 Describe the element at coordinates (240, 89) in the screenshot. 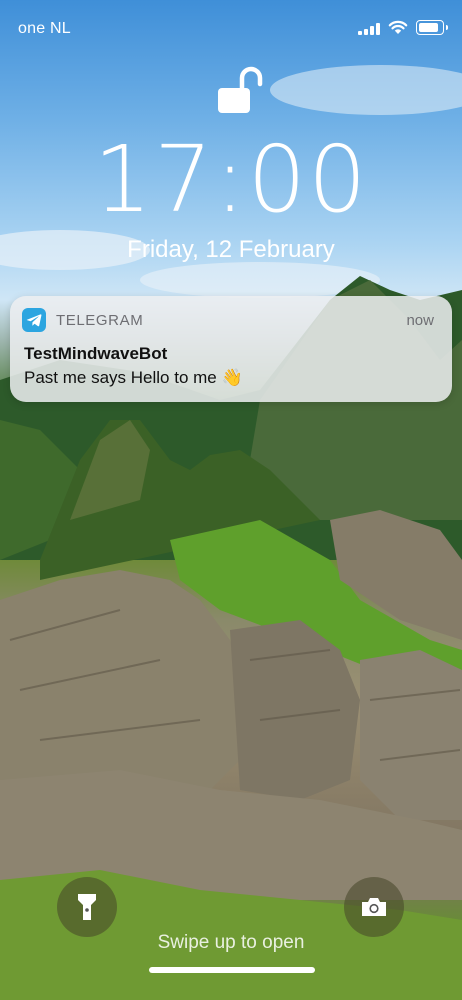

I see `unlocked-padlock-icon` at that location.